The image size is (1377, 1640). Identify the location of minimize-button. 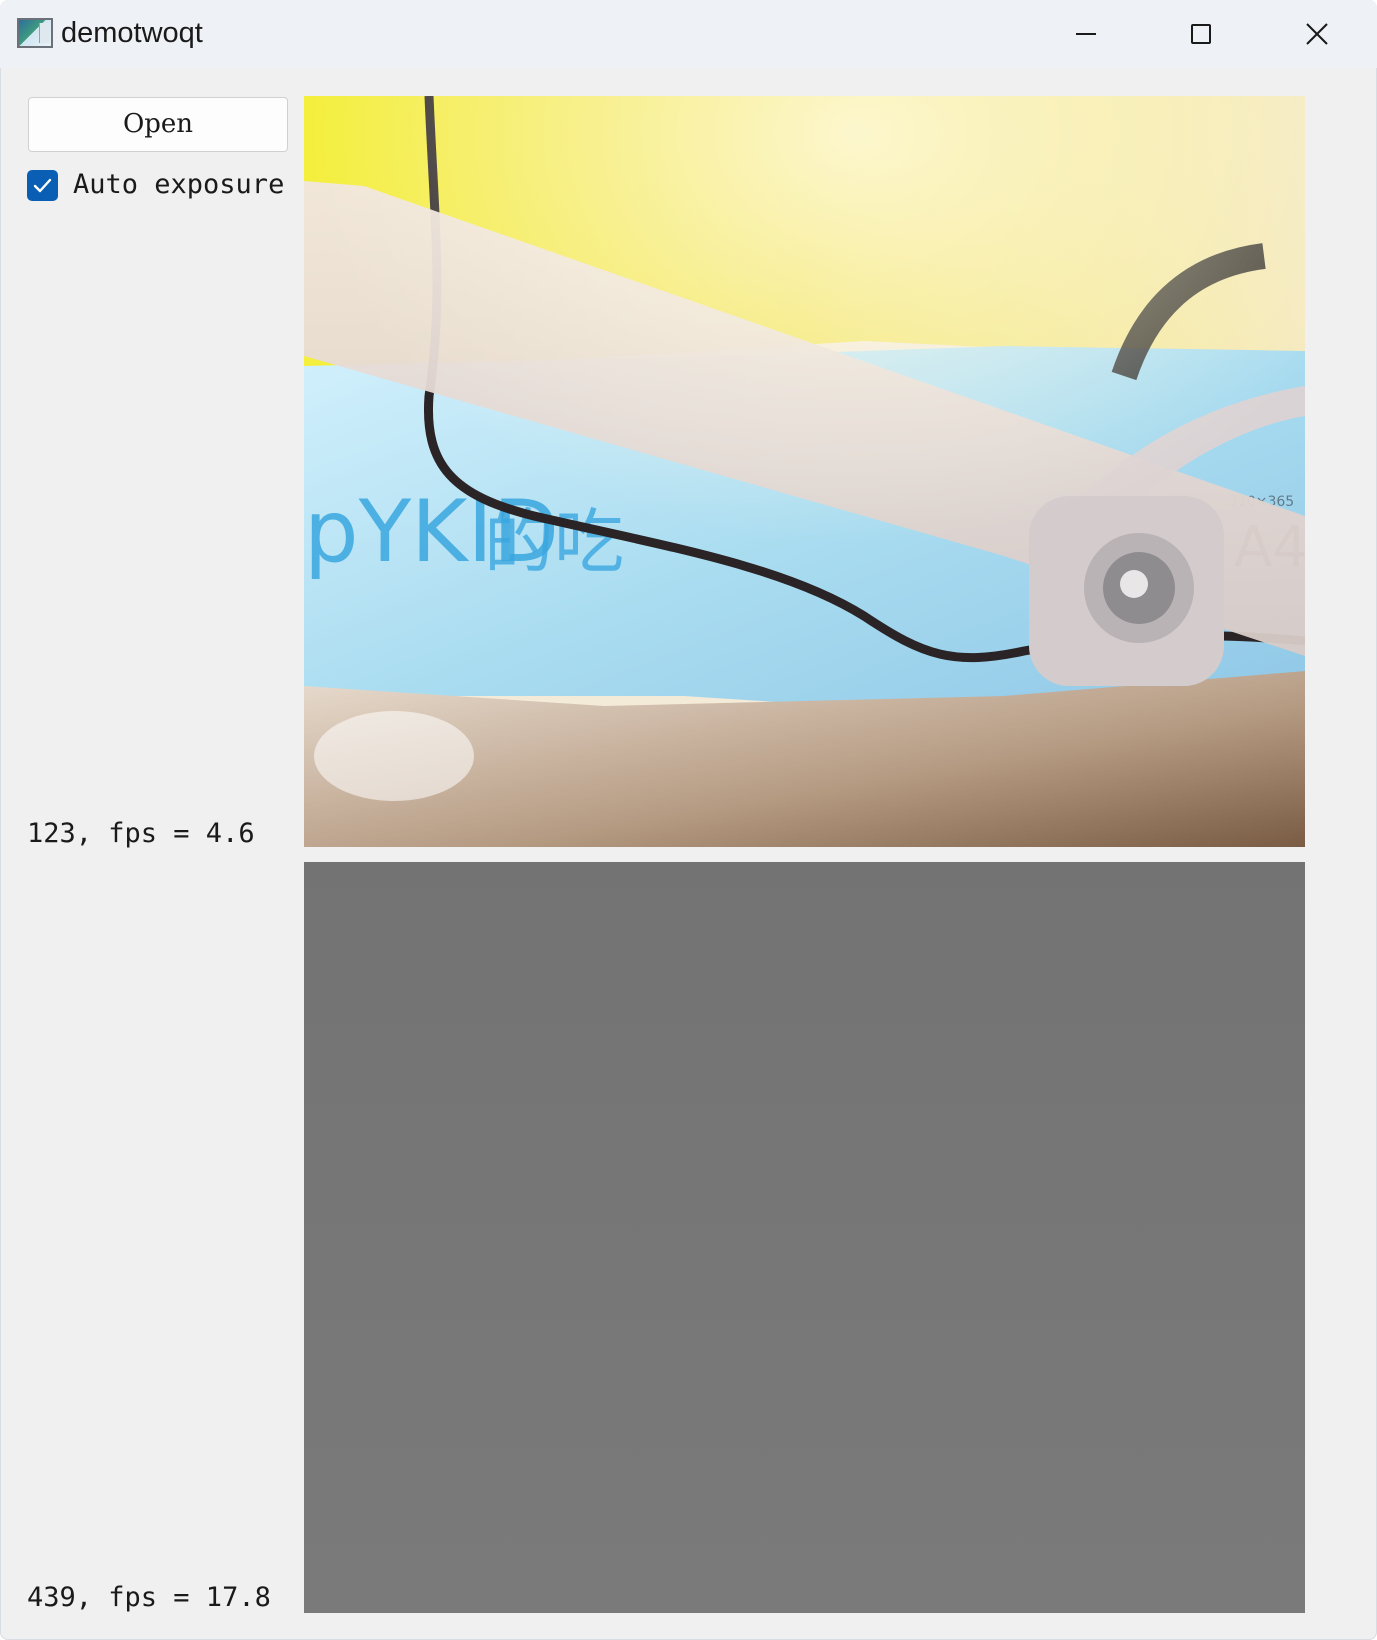
(1086, 34).